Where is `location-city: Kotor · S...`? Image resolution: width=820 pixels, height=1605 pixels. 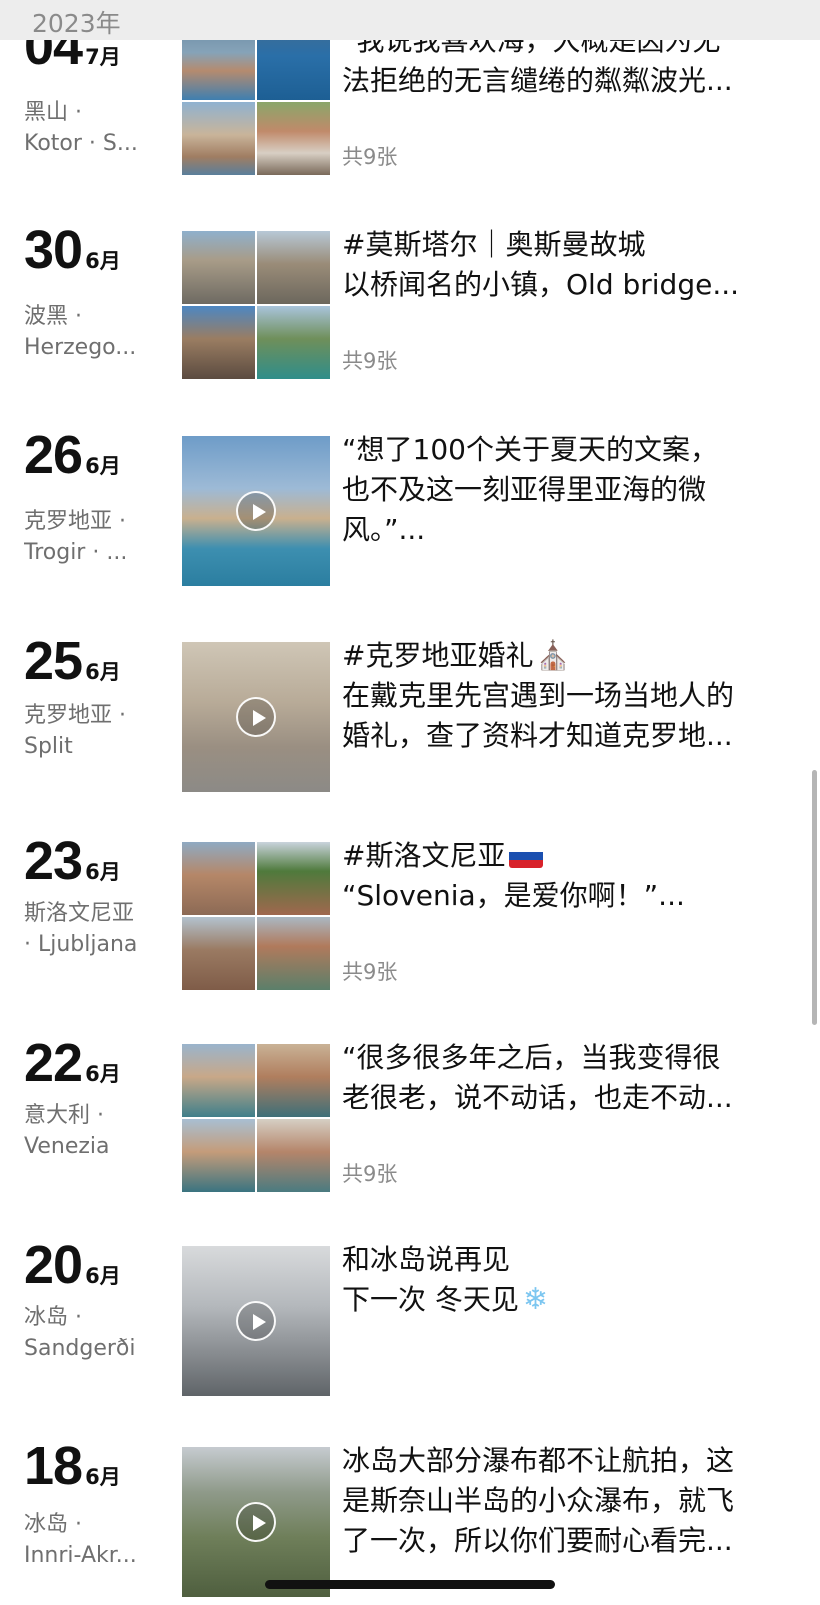 location-city: Kotor · S... is located at coordinates (81, 143).